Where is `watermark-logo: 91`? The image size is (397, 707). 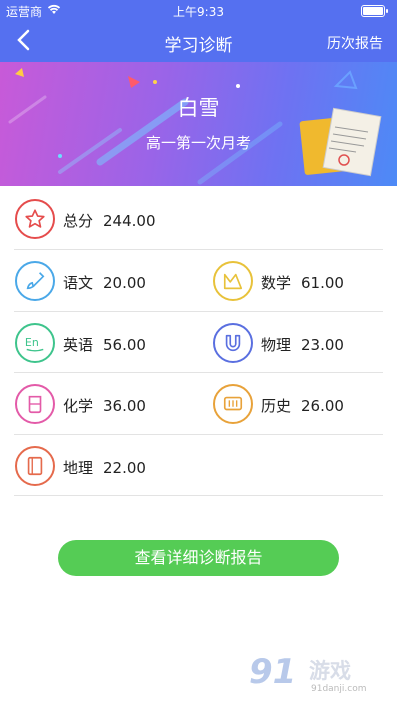 watermark-logo: 91 is located at coordinates (273, 672).